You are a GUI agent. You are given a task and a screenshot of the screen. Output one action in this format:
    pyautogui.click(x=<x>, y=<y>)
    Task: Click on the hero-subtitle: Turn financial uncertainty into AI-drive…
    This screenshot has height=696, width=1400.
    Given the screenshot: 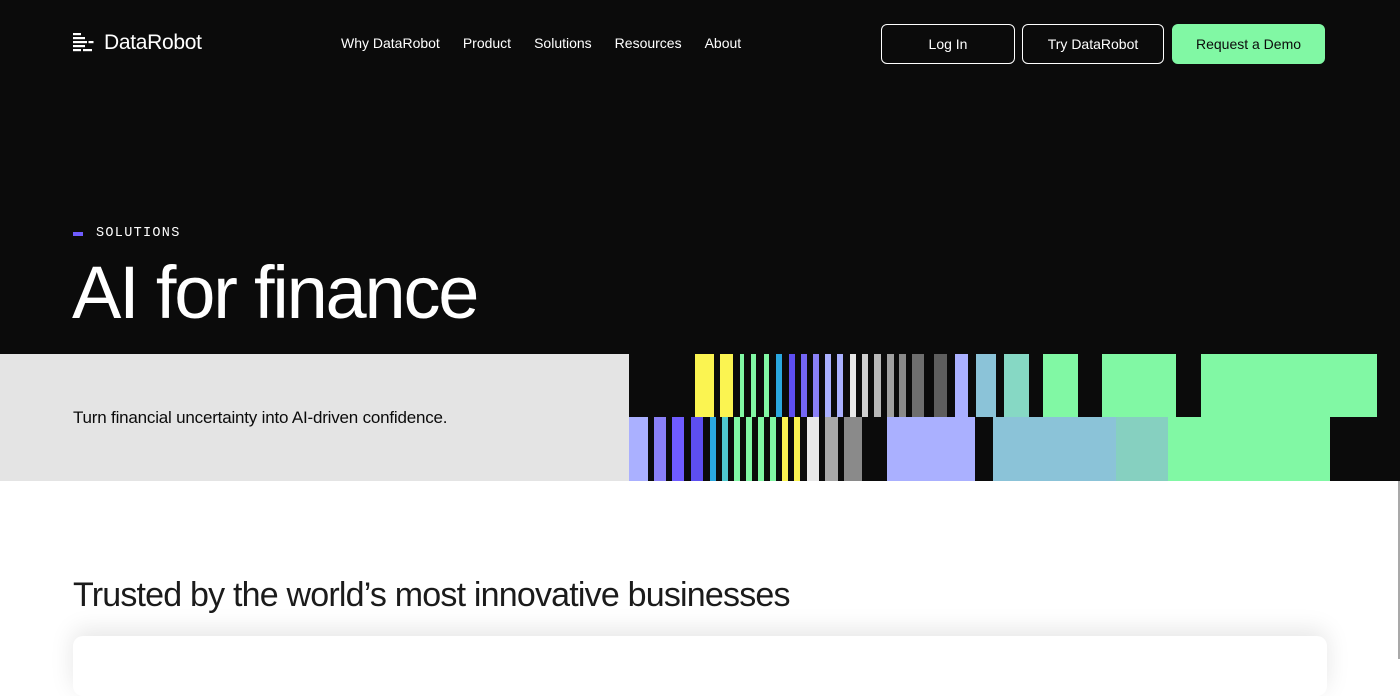 What is the action you would take?
    pyautogui.click(x=260, y=417)
    